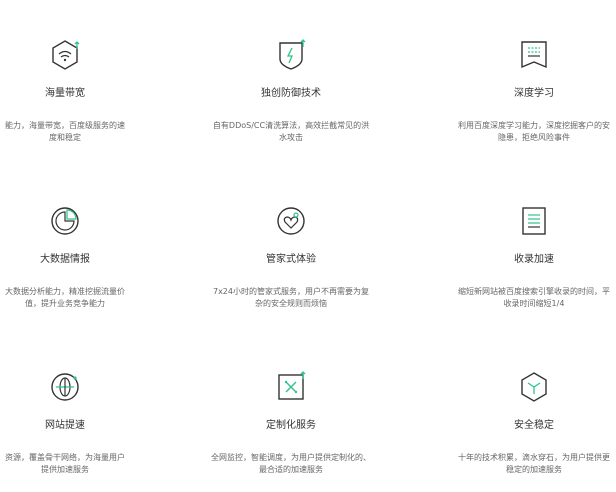 Image resolution: width=616 pixels, height=492 pixels. Describe the element at coordinates (534, 221) in the screenshot. I see `list-doc-icon` at that location.